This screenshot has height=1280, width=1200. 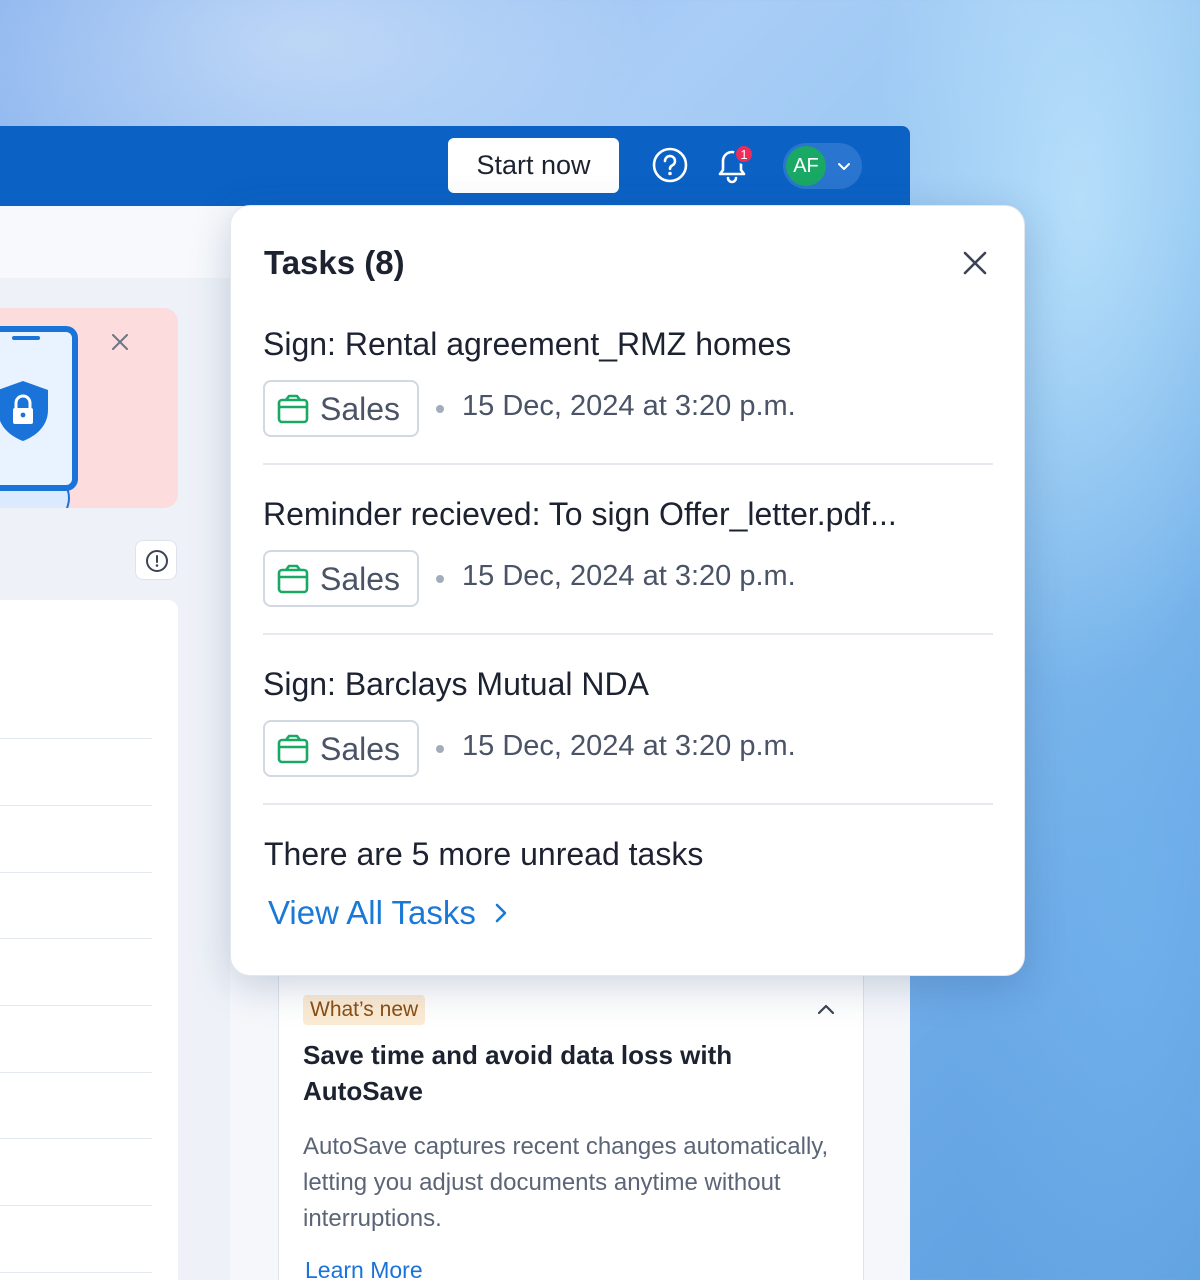 I want to click on chevron-down-icon, so click(x=844, y=166).